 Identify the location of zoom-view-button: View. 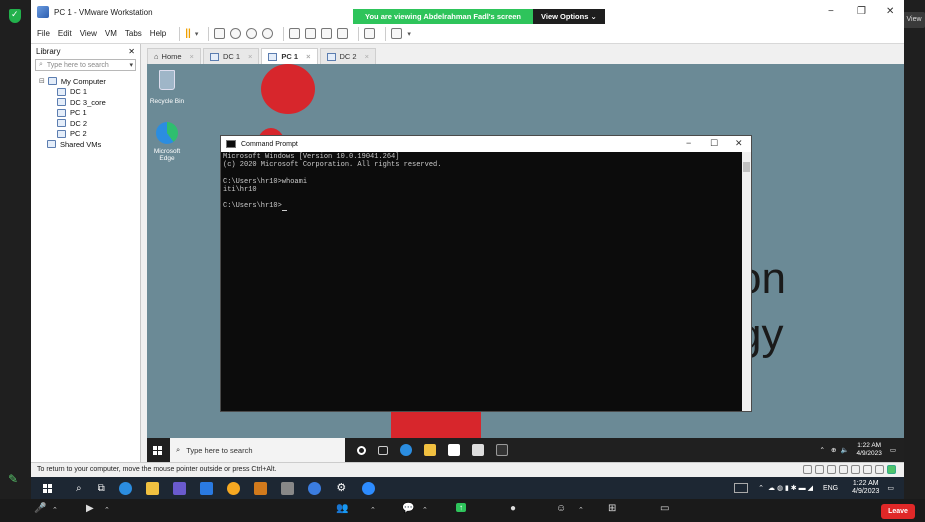
(914, 20).